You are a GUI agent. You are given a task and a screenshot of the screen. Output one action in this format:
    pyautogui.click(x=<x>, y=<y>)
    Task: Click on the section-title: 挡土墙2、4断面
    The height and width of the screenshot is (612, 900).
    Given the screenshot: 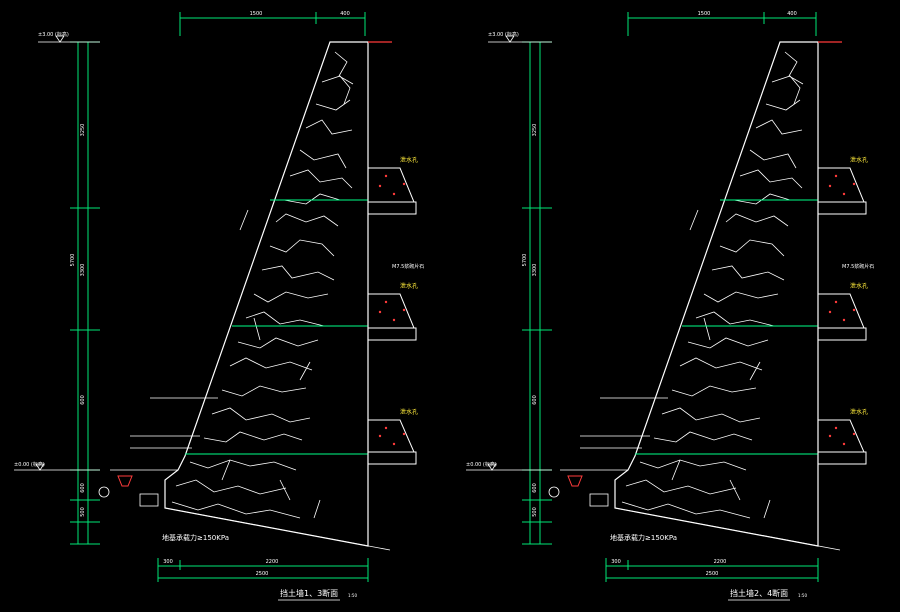 What is the action you would take?
    pyautogui.click(x=759, y=593)
    